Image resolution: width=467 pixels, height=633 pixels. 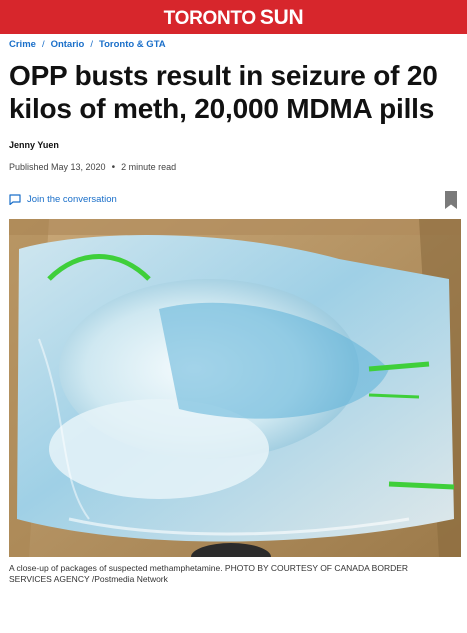 I want to click on join-conversation-link: Join the conversation, so click(x=63, y=199).